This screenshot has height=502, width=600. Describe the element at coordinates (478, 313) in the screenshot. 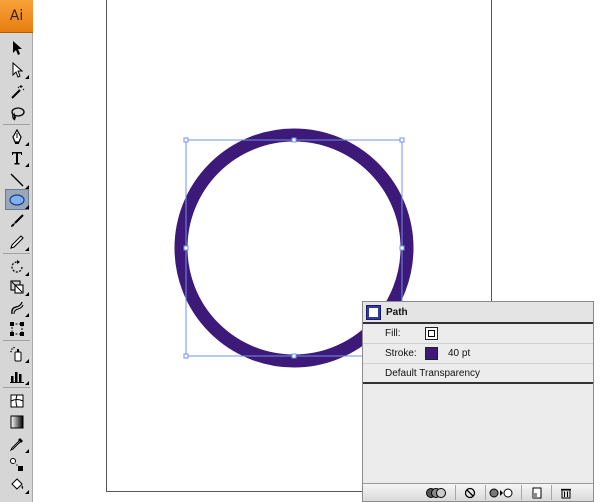

I see `appearance-object-row: Path` at that location.